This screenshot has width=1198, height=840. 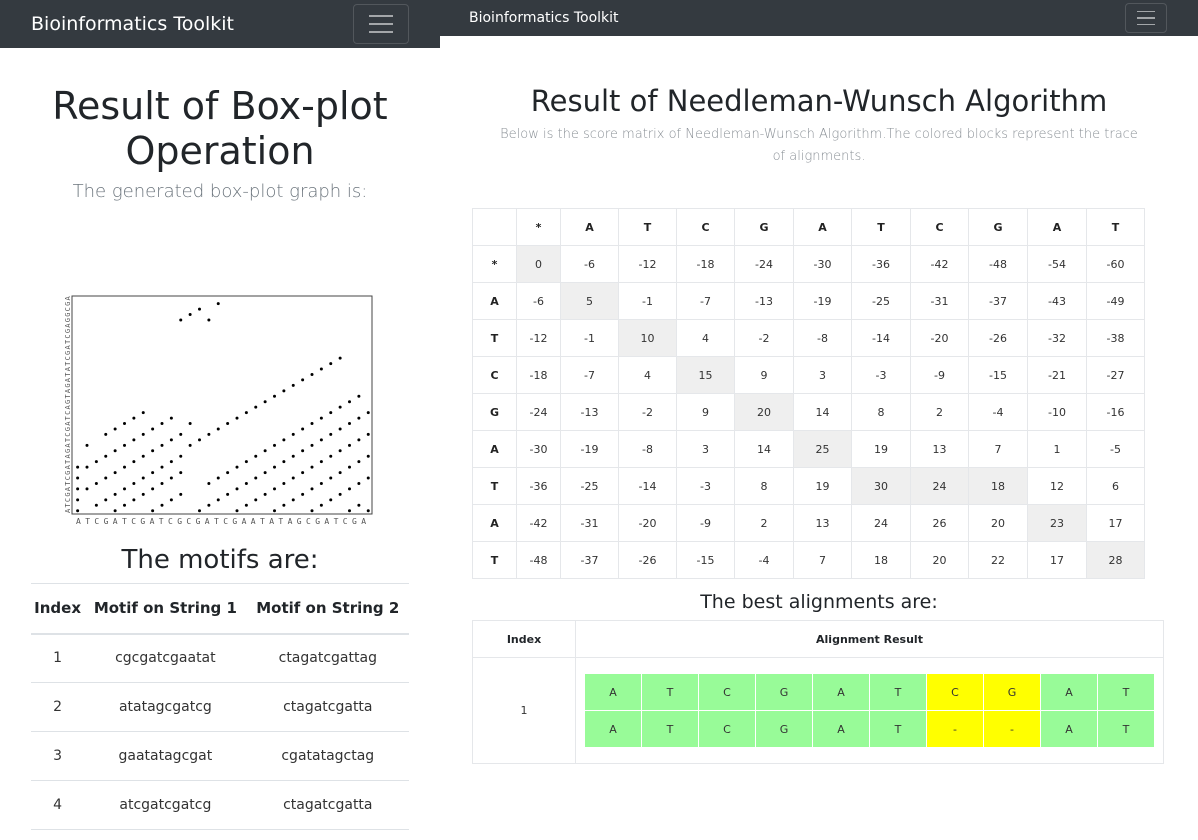 I want to click on matrix-cell: -7, so click(x=705, y=301).